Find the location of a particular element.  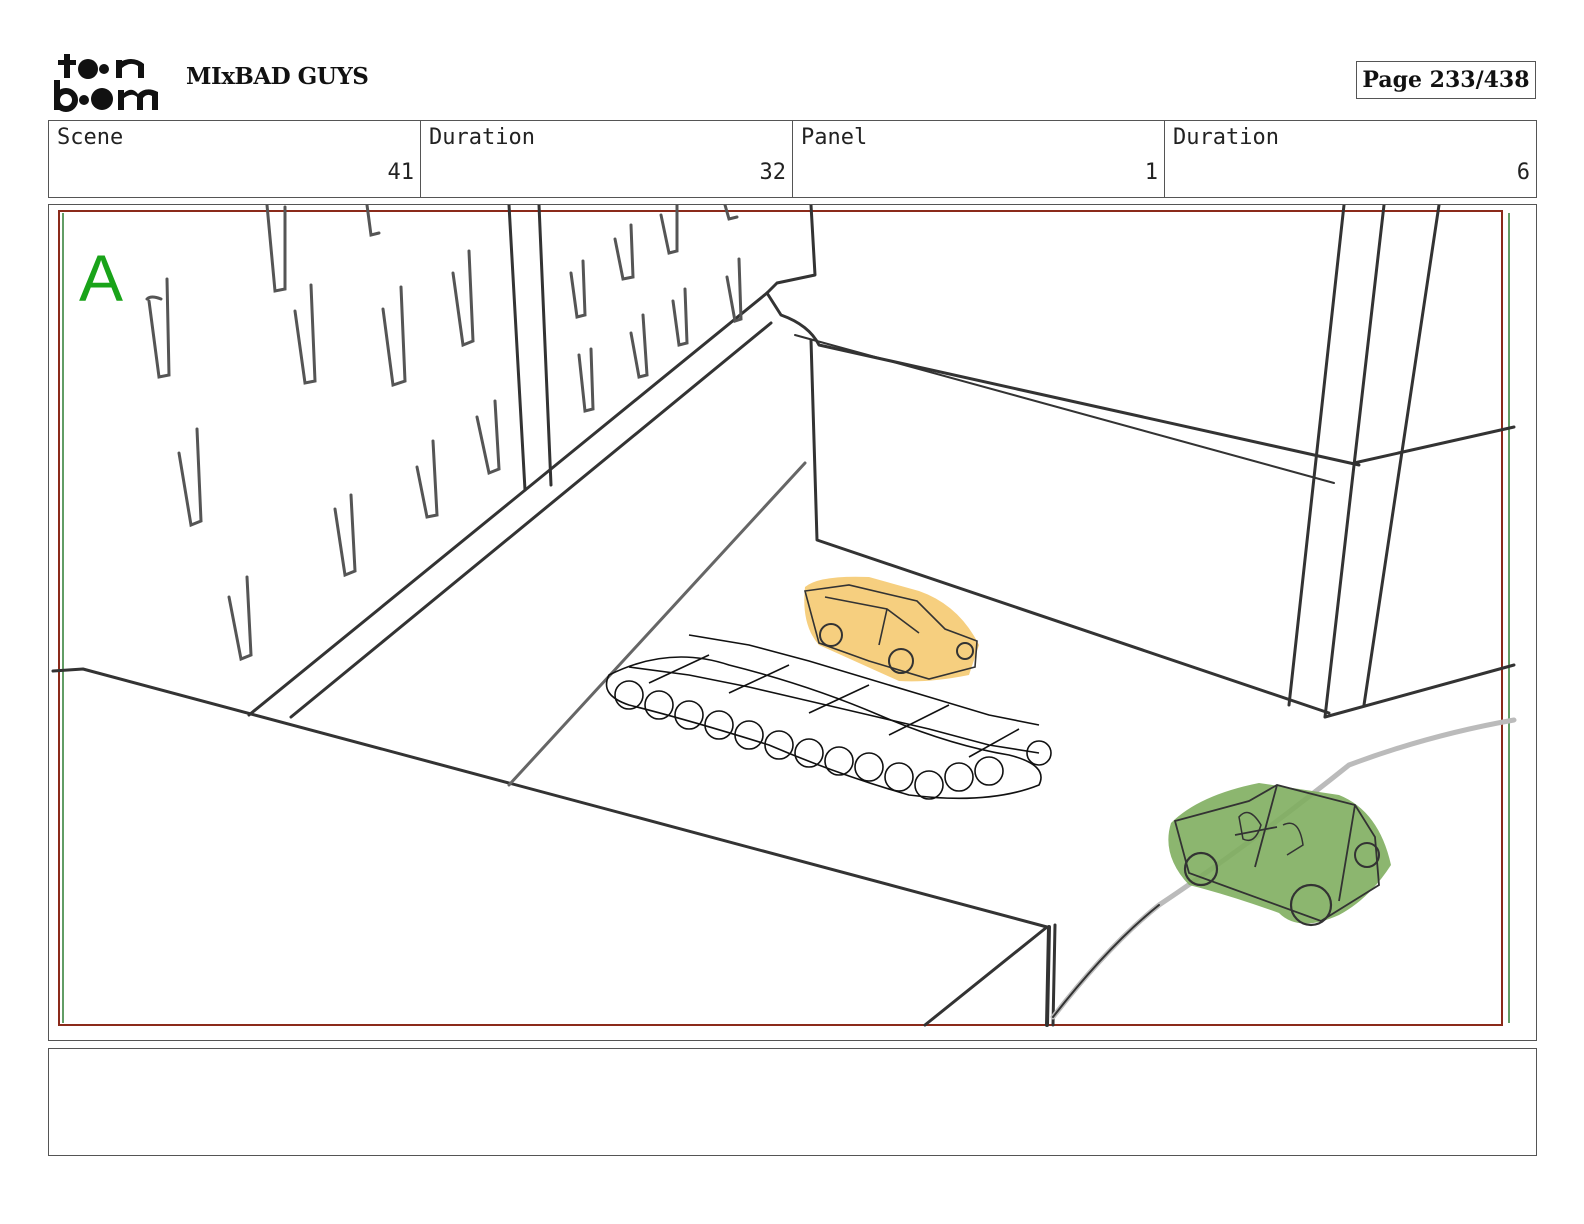

bicycle-cluster is located at coordinates (828, 717).